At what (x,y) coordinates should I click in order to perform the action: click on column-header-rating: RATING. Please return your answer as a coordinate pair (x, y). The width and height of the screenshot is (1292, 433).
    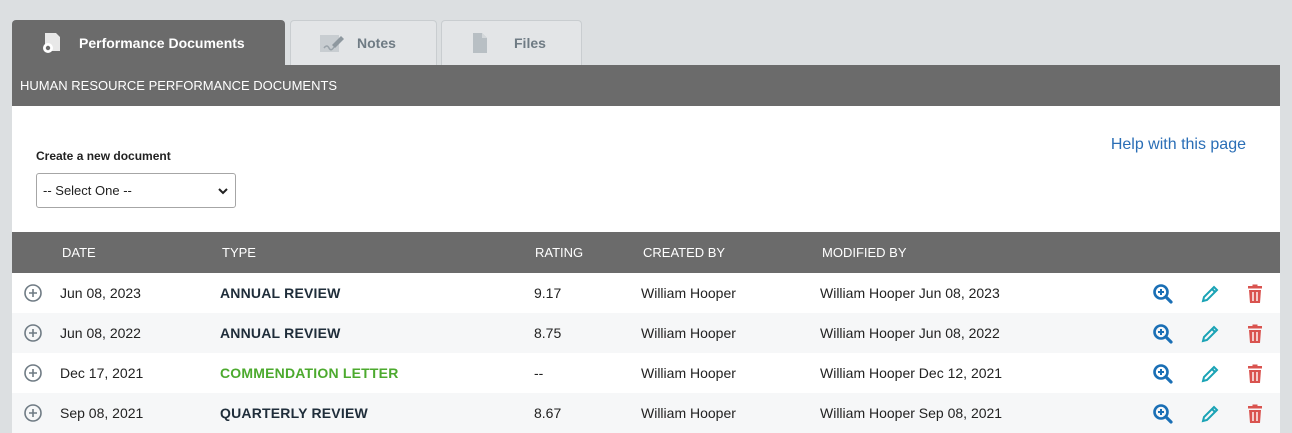
    Looking at the image, I should click on (559, 252).